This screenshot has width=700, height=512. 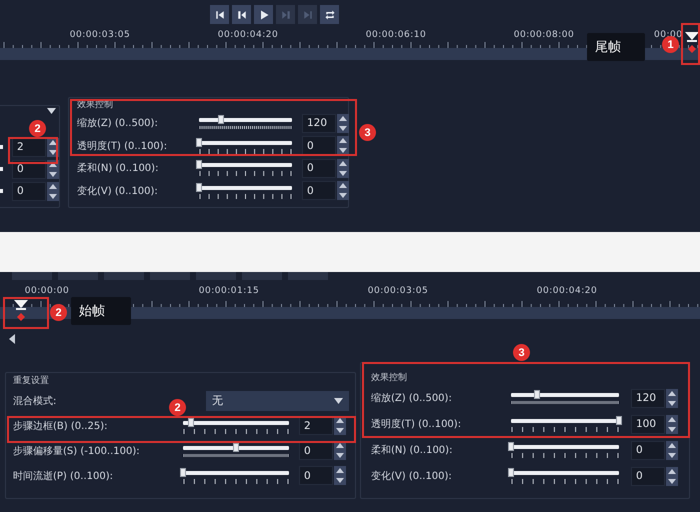 What do you see at coordinates (12, 339) in the screenshot?
I see `scroll-left-icon` at bounding box center [12, 339].